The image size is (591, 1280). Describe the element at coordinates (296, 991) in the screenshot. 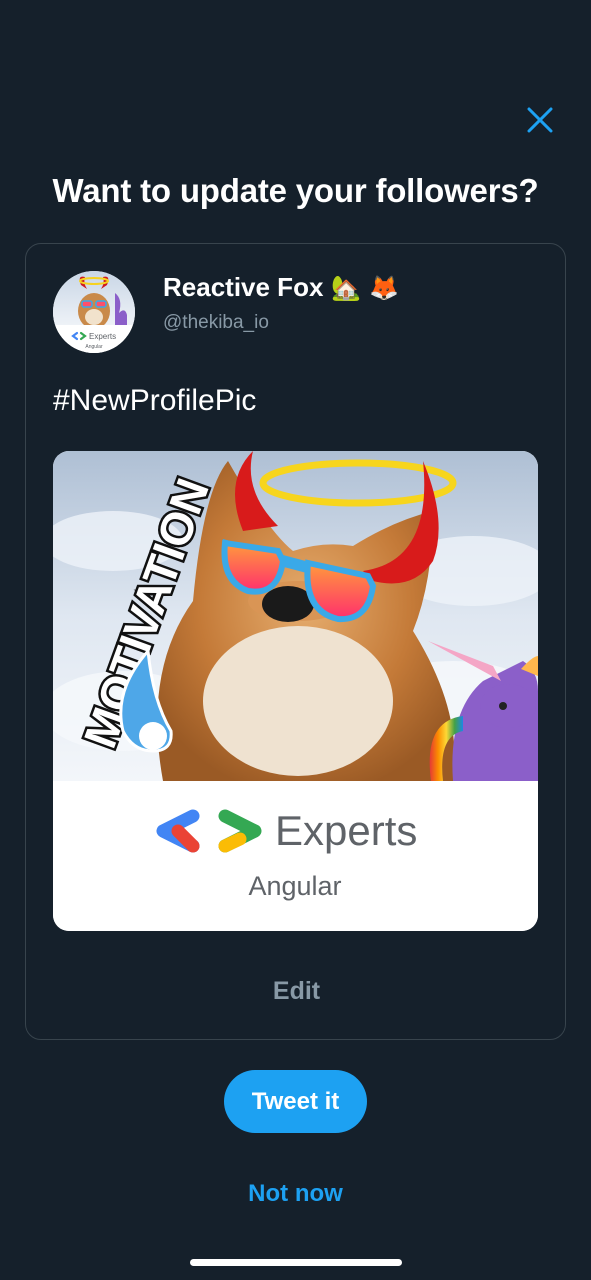

I see `edit-button: Edit` at that location.